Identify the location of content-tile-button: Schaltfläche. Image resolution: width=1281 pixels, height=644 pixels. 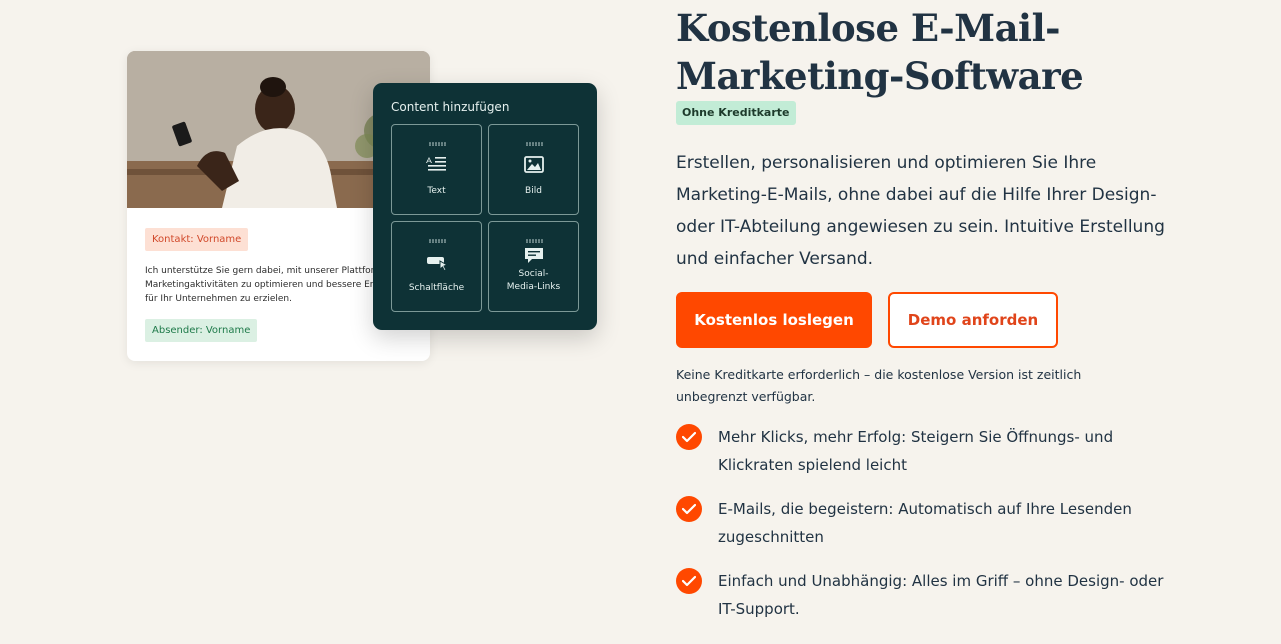
(436, 266).